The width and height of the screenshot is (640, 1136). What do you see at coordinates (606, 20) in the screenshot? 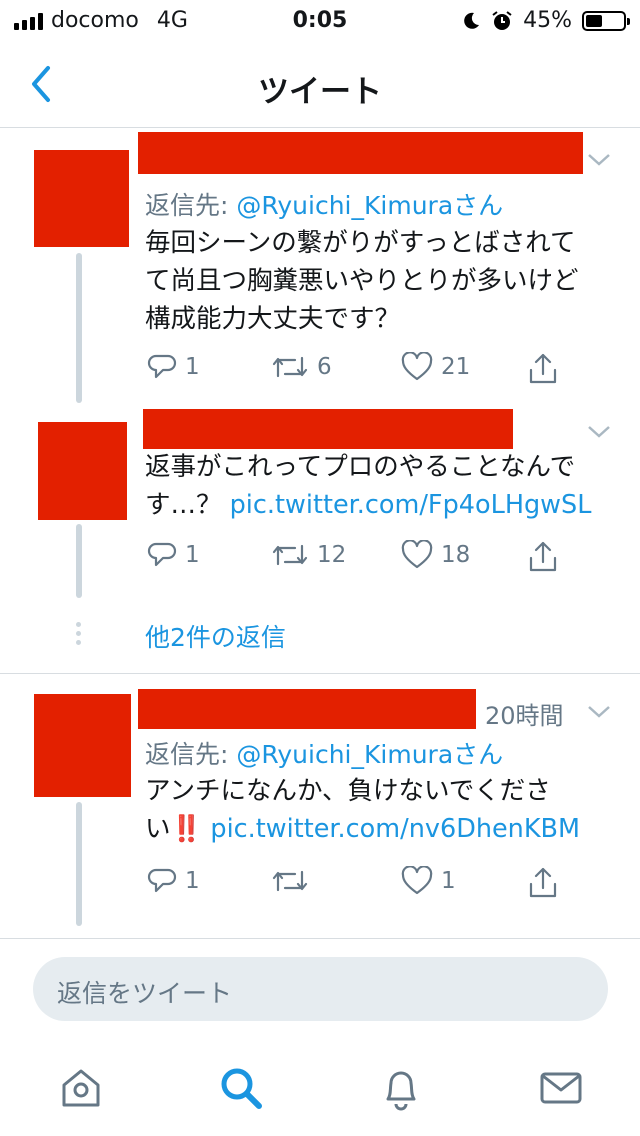
I see `battery-icon` at bounding box center [606, 20].